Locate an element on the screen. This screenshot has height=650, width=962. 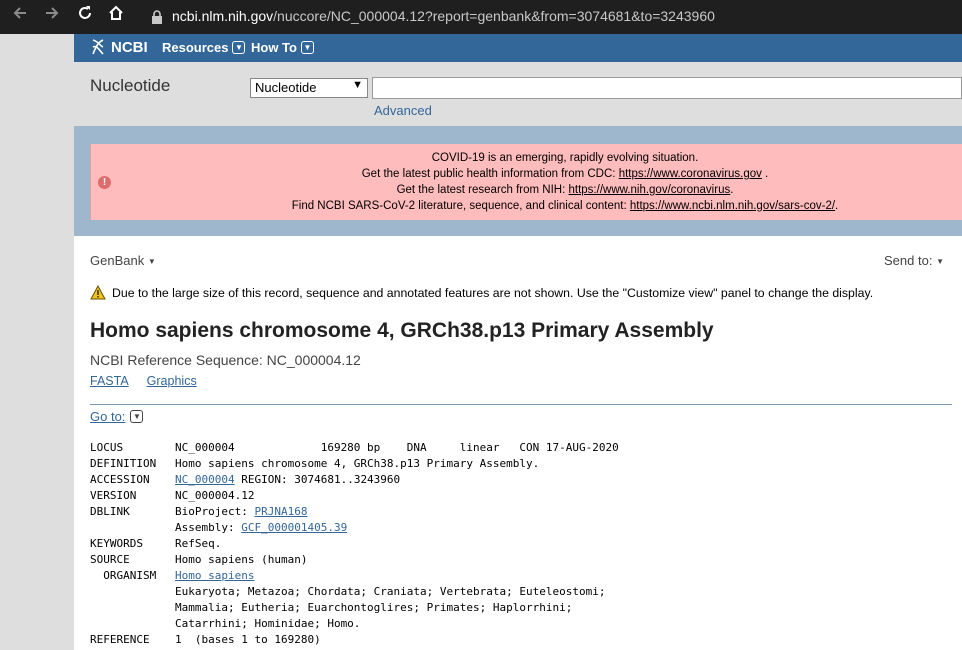
resources-label: Resources is located at coordinates (195, 47).